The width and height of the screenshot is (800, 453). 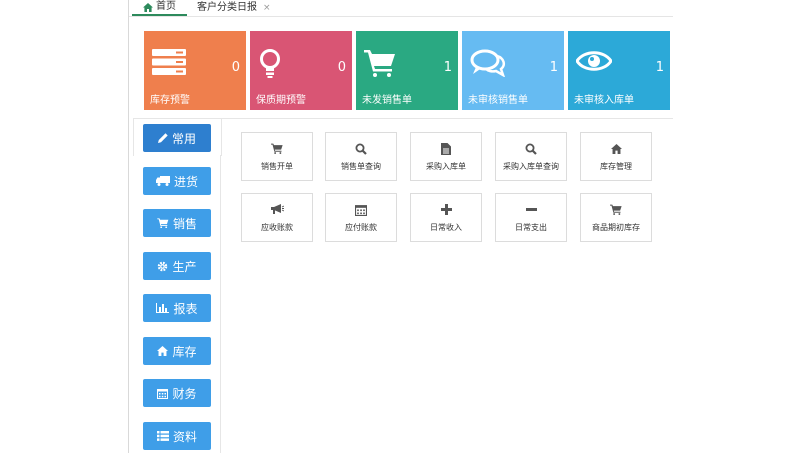 I want to click on sidebar-item-inventory: 库存, so click(x=177, y=351).